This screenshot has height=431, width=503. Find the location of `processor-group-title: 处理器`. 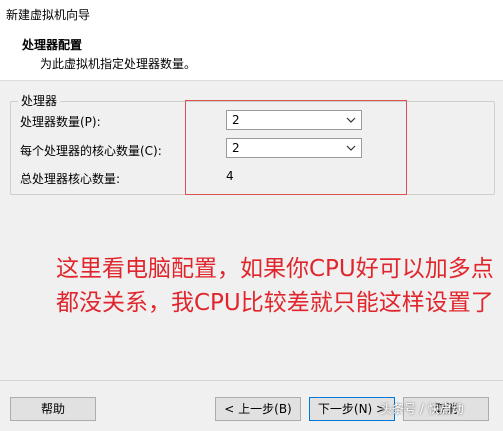

processor-group-title: 处理器 is located at coordinates (39, 100).